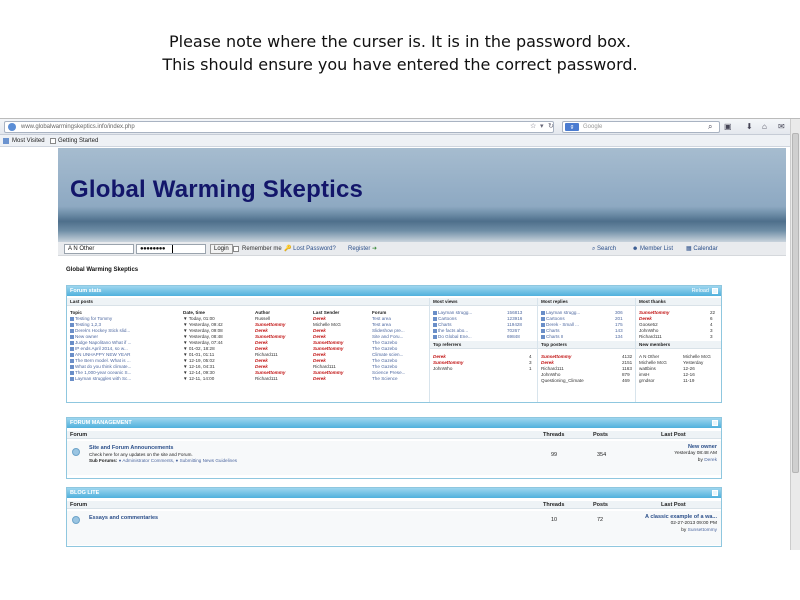  I want to click on top-poster-item: JohnWho, so click(550, 374).